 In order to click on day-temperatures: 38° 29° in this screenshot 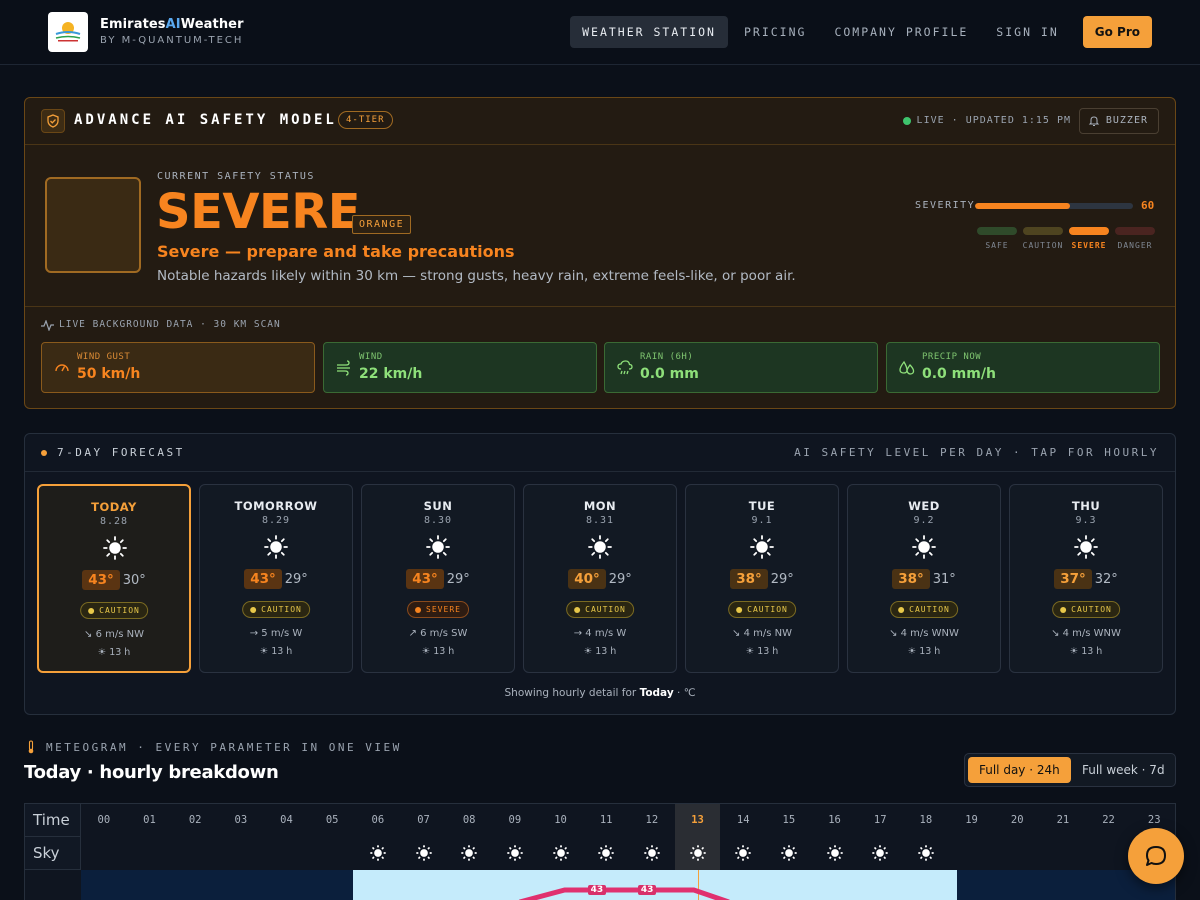, I will do `click(762, 579)`.